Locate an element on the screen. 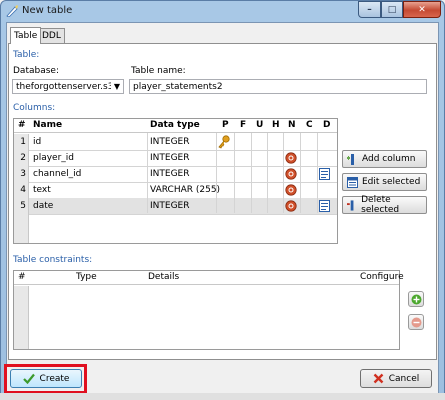 The width and height of the screenshot is (445, 400). add-column-icon is located at coordinates (350, 159).